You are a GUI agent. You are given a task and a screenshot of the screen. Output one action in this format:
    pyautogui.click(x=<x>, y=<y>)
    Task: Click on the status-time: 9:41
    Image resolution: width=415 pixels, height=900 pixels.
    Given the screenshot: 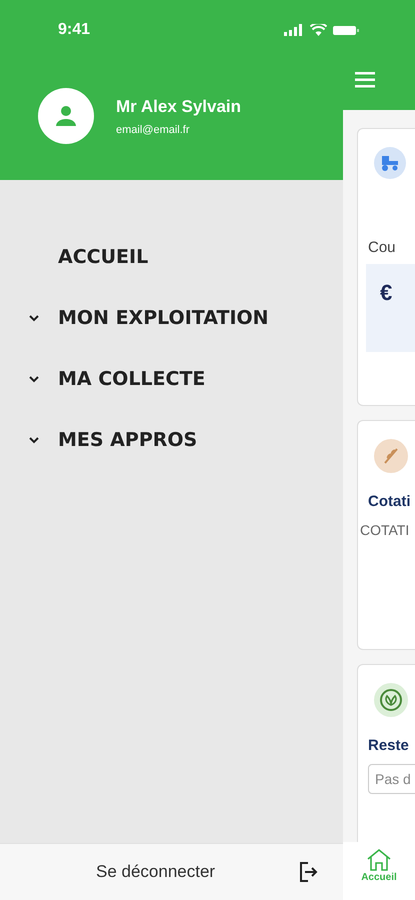 What is the action you would take?
    pyautogui.click(x=75, y=30)
    